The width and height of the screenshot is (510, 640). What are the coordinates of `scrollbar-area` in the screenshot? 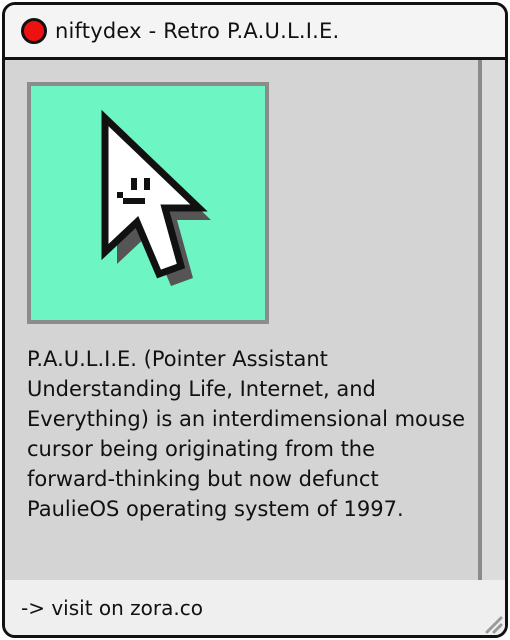 It's located at (493, 320).